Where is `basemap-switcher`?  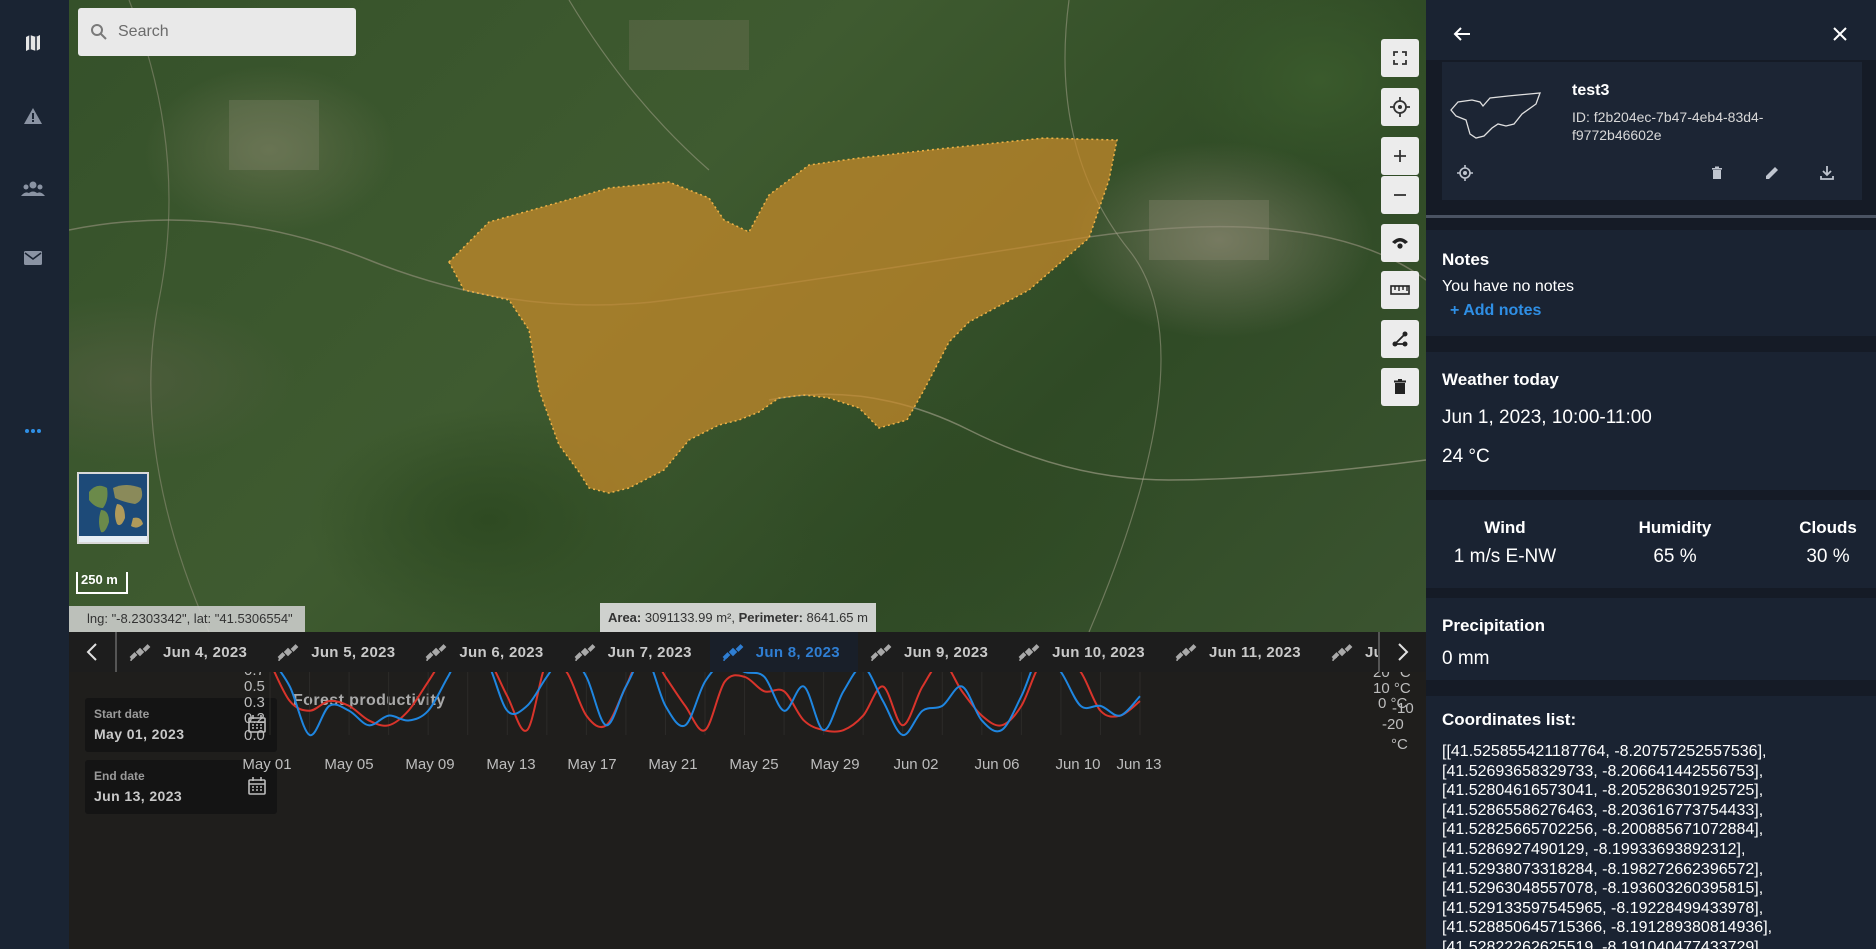 basemap-switcher is located at coordinates (113, 508).